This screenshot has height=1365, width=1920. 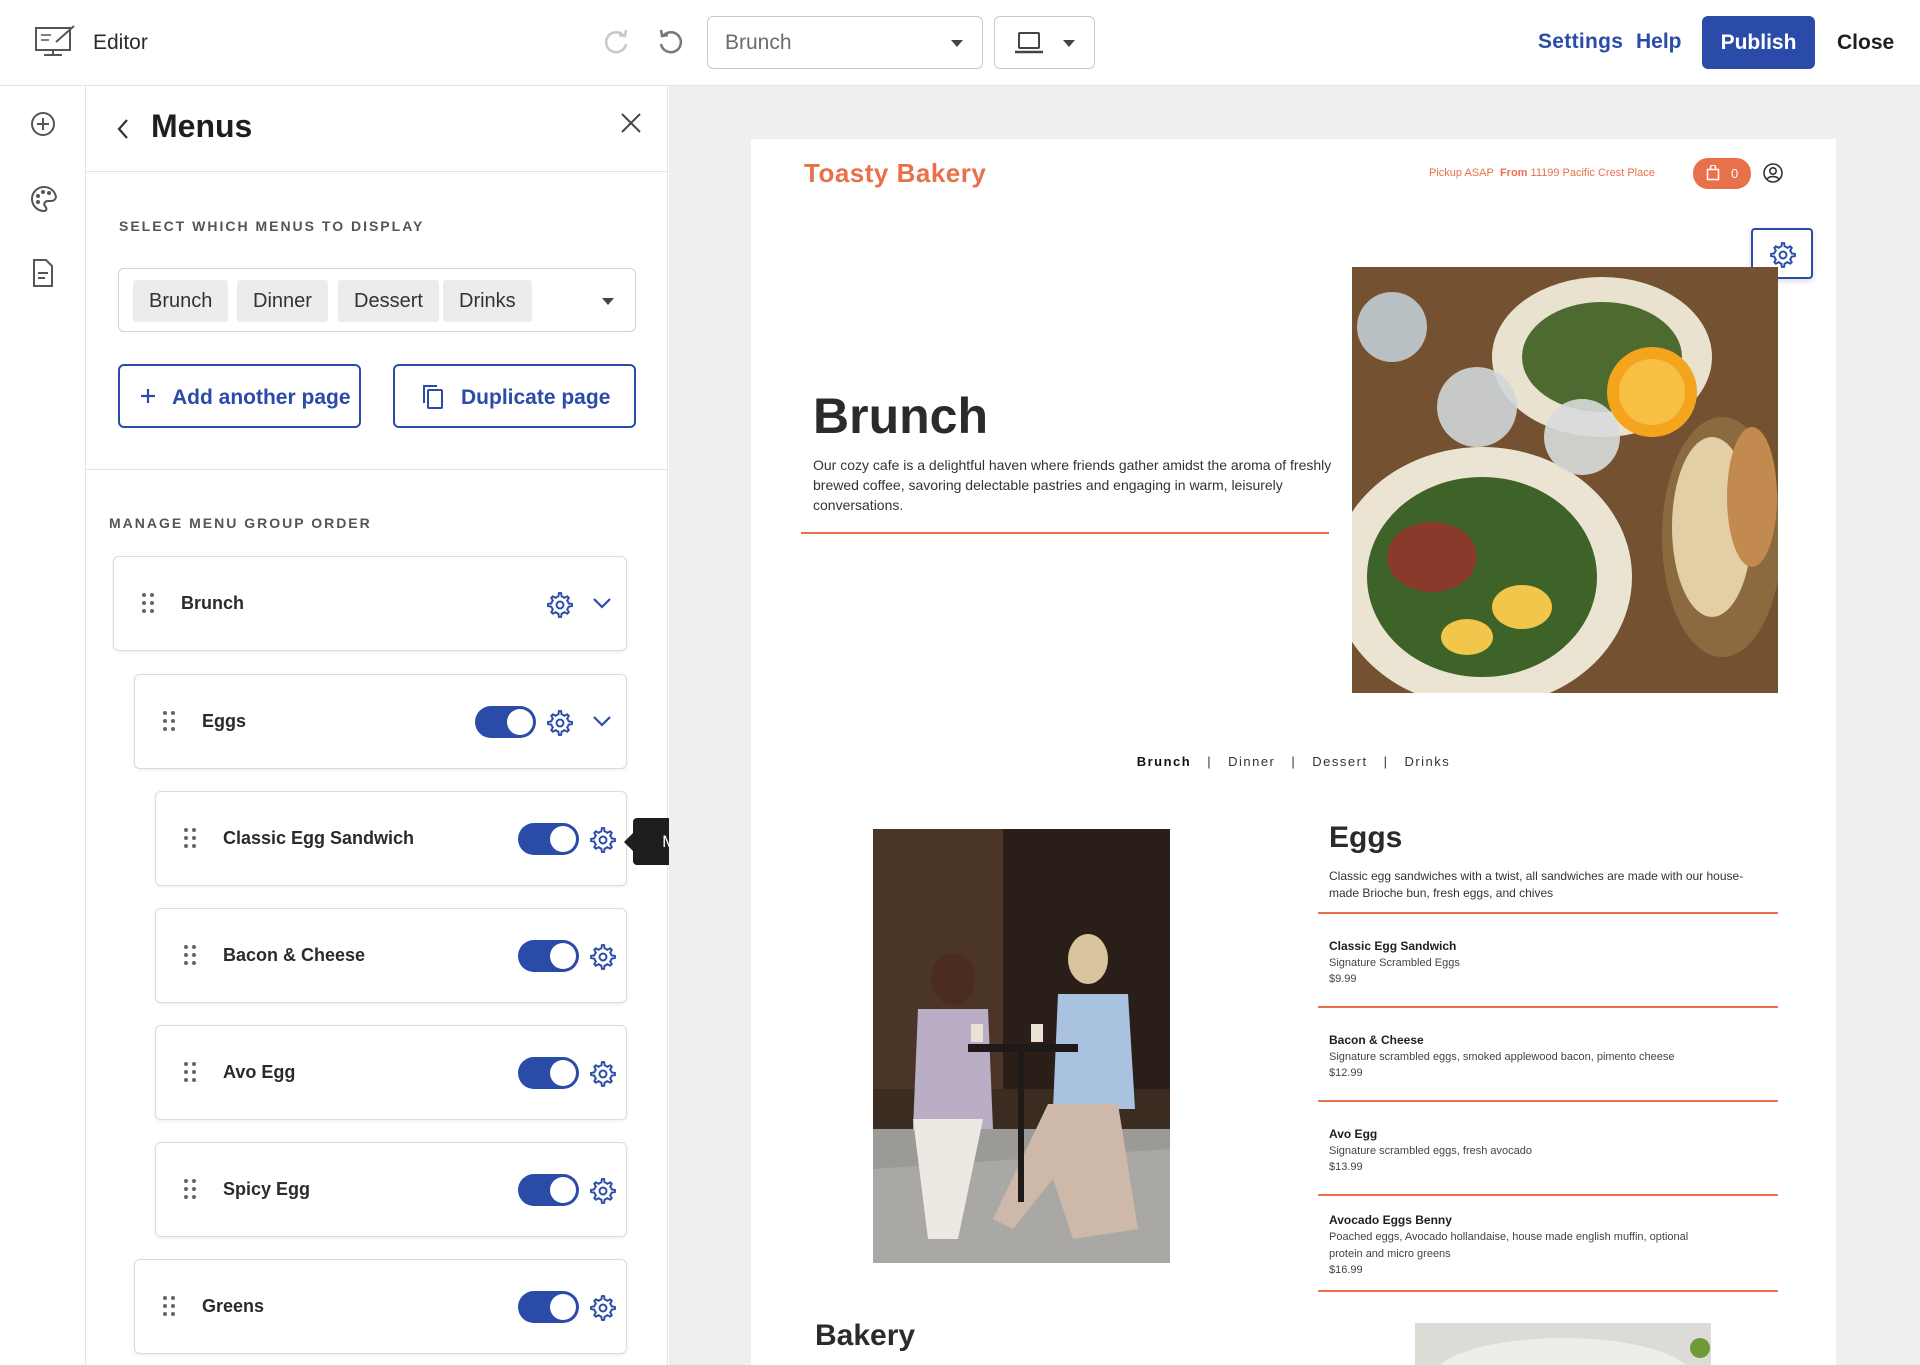 I want to click on page-icon, so click(x=43, y=273).